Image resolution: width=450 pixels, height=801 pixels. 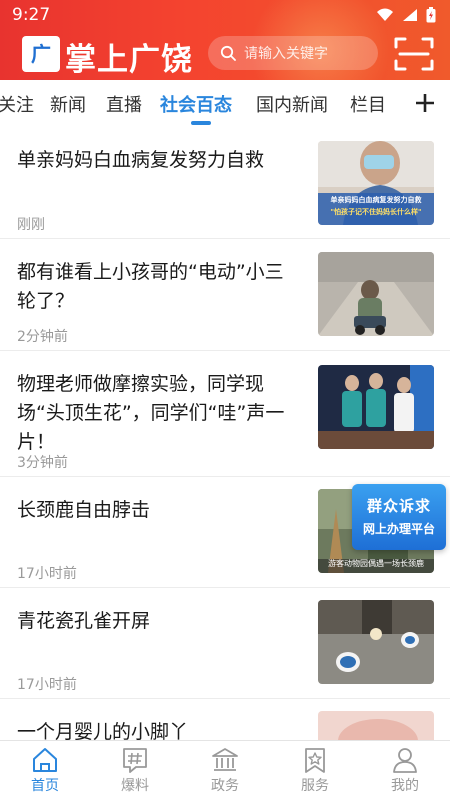 I want to click on floating-button-title: 群众诉求, so click(x=398, y=506).